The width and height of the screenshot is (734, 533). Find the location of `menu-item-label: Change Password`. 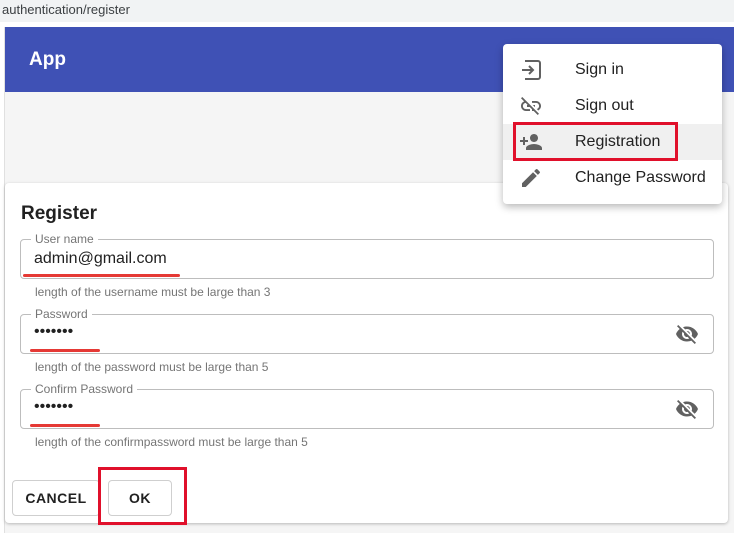

menu-item-label: Change Password is located at coordinates (640, 177).